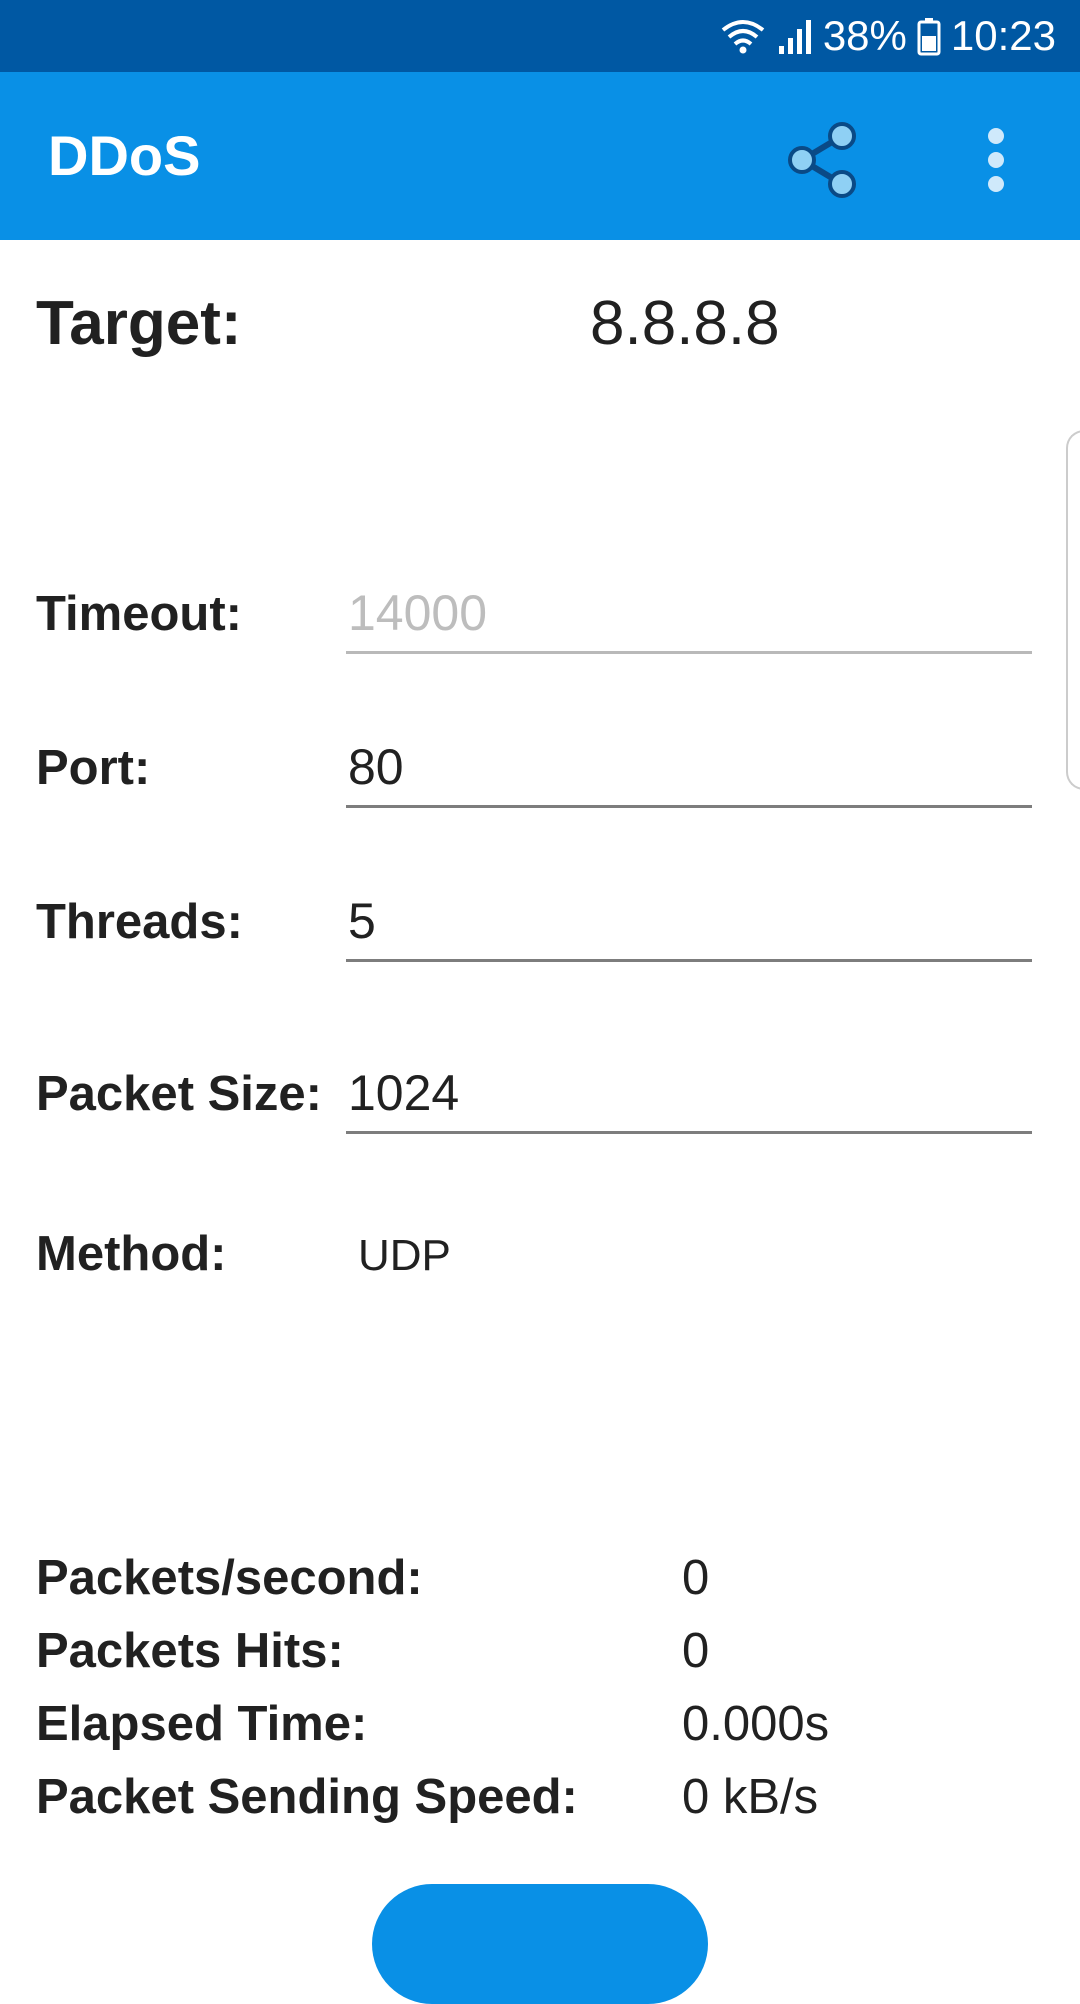  I want to click on more-vert-icon, so click(996, 160).